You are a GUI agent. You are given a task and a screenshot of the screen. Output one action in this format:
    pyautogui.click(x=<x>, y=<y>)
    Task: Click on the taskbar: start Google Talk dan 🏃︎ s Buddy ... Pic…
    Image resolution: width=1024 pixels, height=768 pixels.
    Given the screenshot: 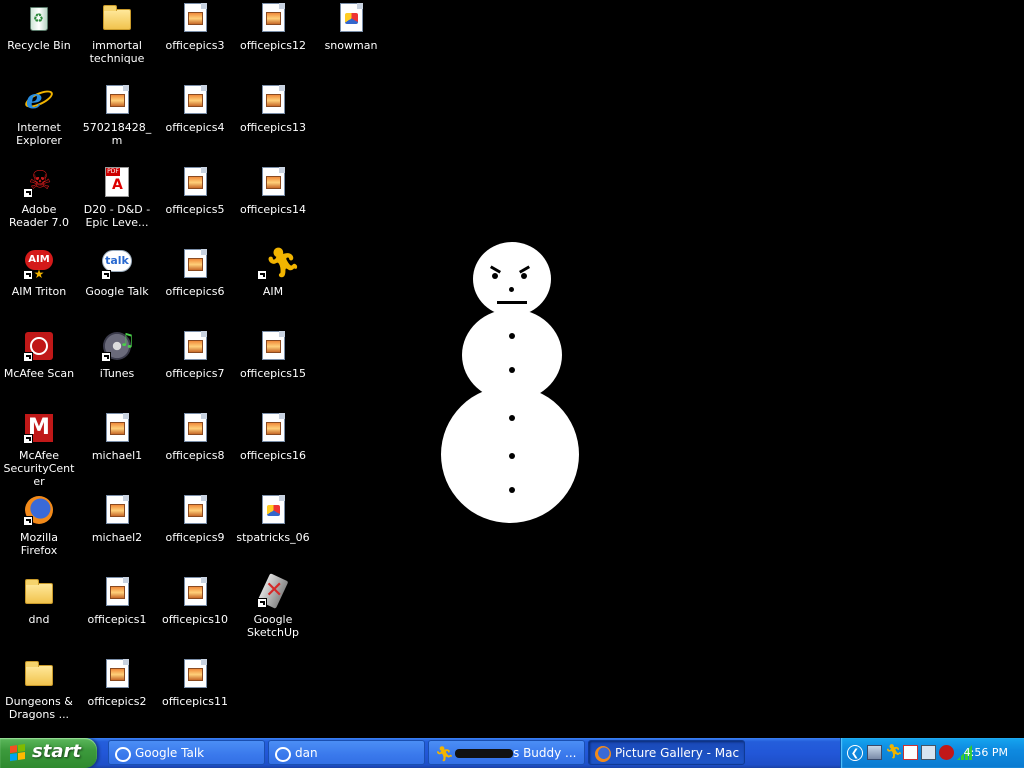 What is the action you would take?
    pyautogui.click(x=512, y=753)
    